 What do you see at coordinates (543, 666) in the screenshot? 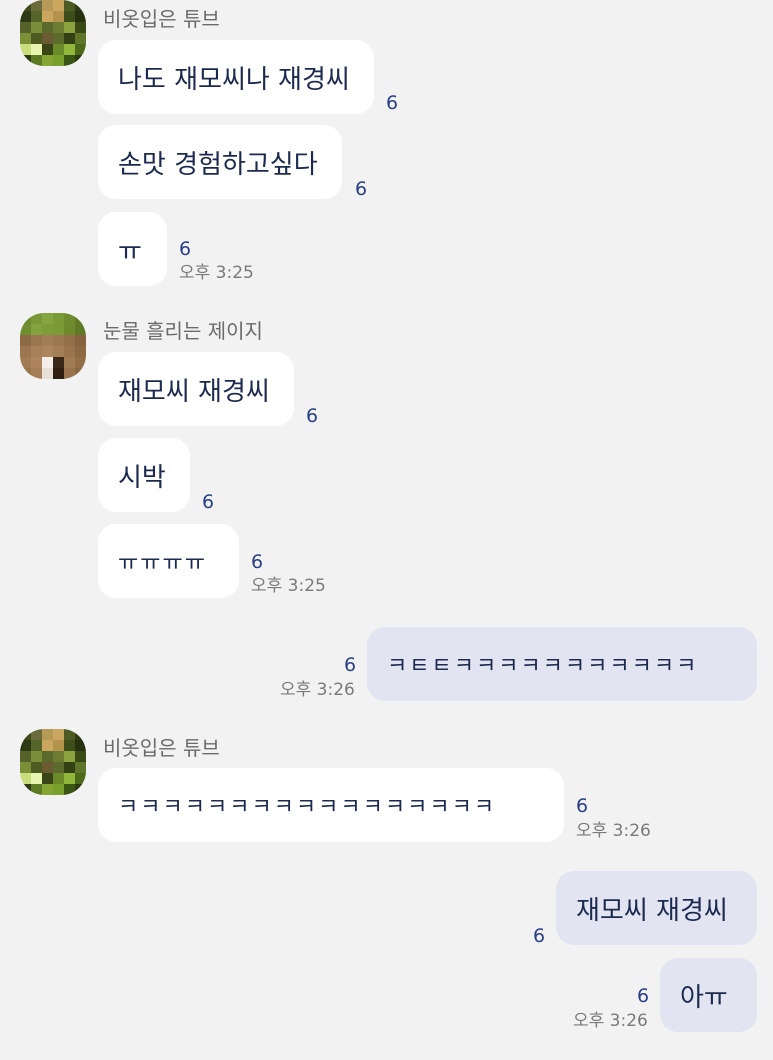
I see `message-text: ㅋㅌㅌㅋㅋㅋㅋㅋㅋㅋㅋㅋㅋㅋ` at bounding box center [543, 666].